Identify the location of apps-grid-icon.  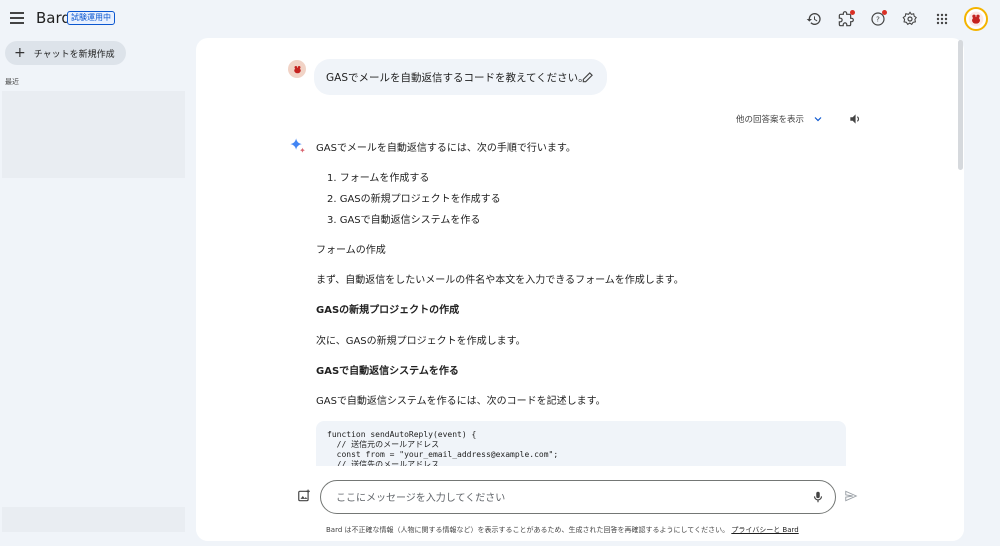
(942, 19).